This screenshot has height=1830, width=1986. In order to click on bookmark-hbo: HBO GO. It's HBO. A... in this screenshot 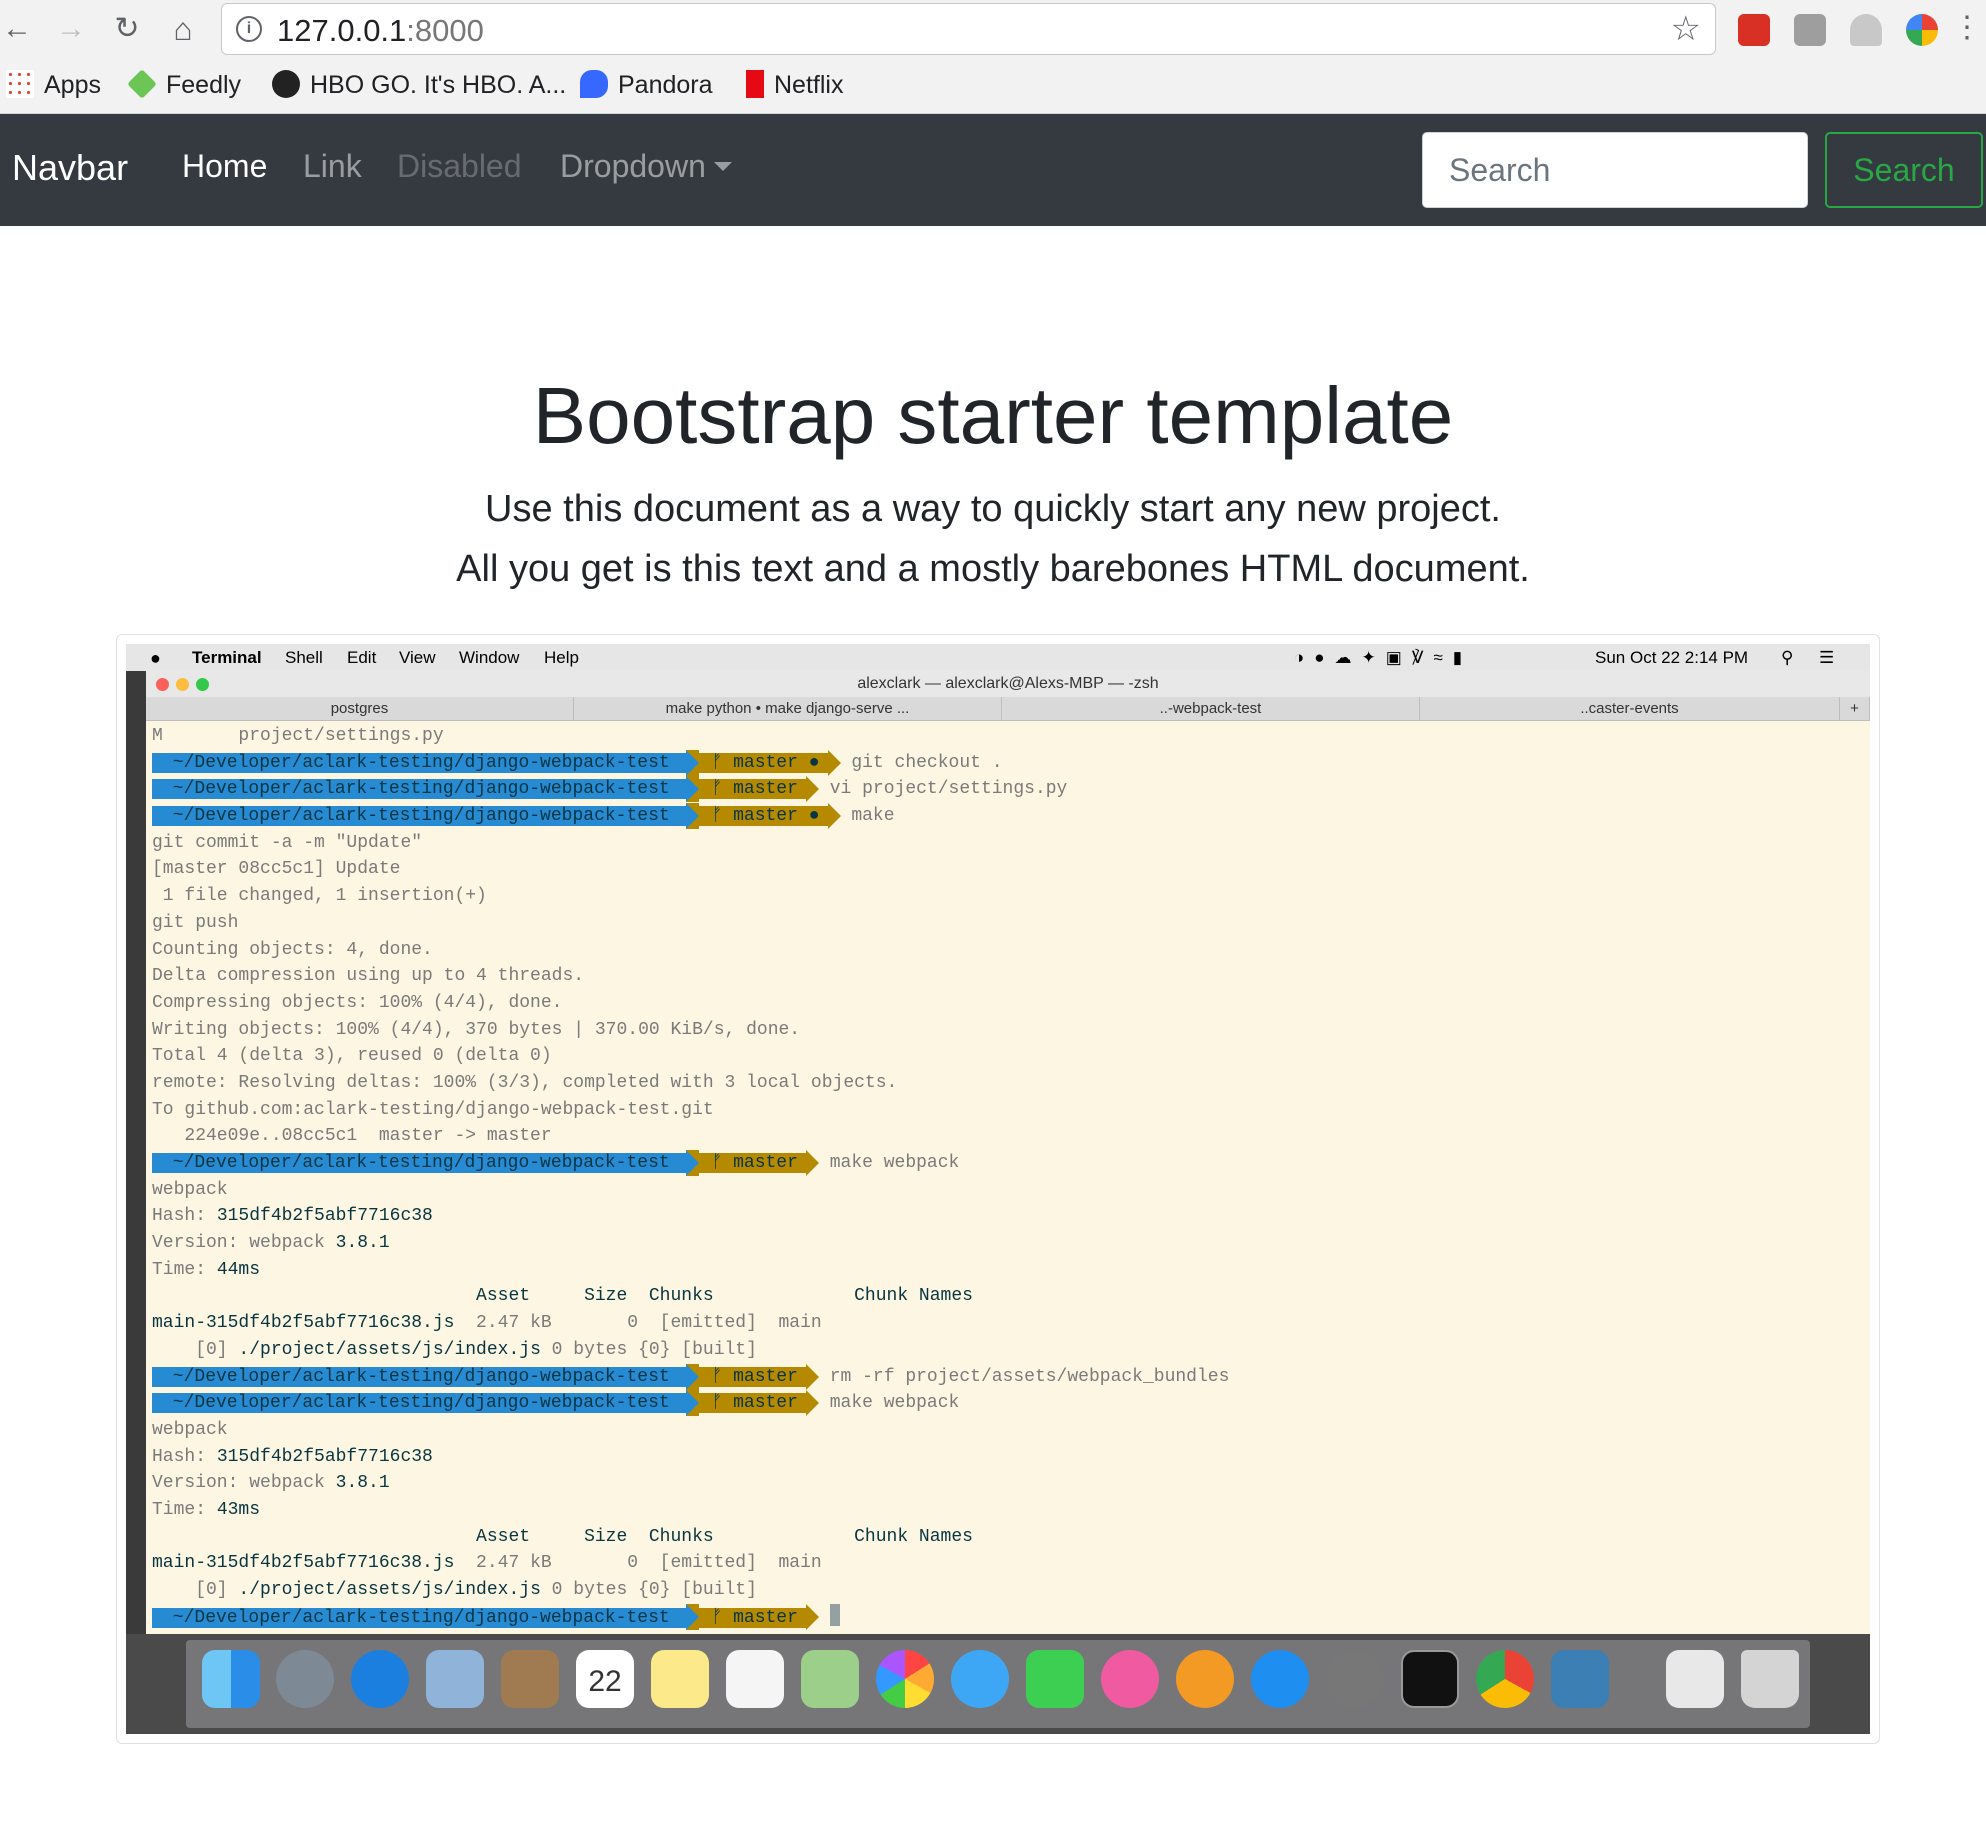, I will do `click(419, 85)`.